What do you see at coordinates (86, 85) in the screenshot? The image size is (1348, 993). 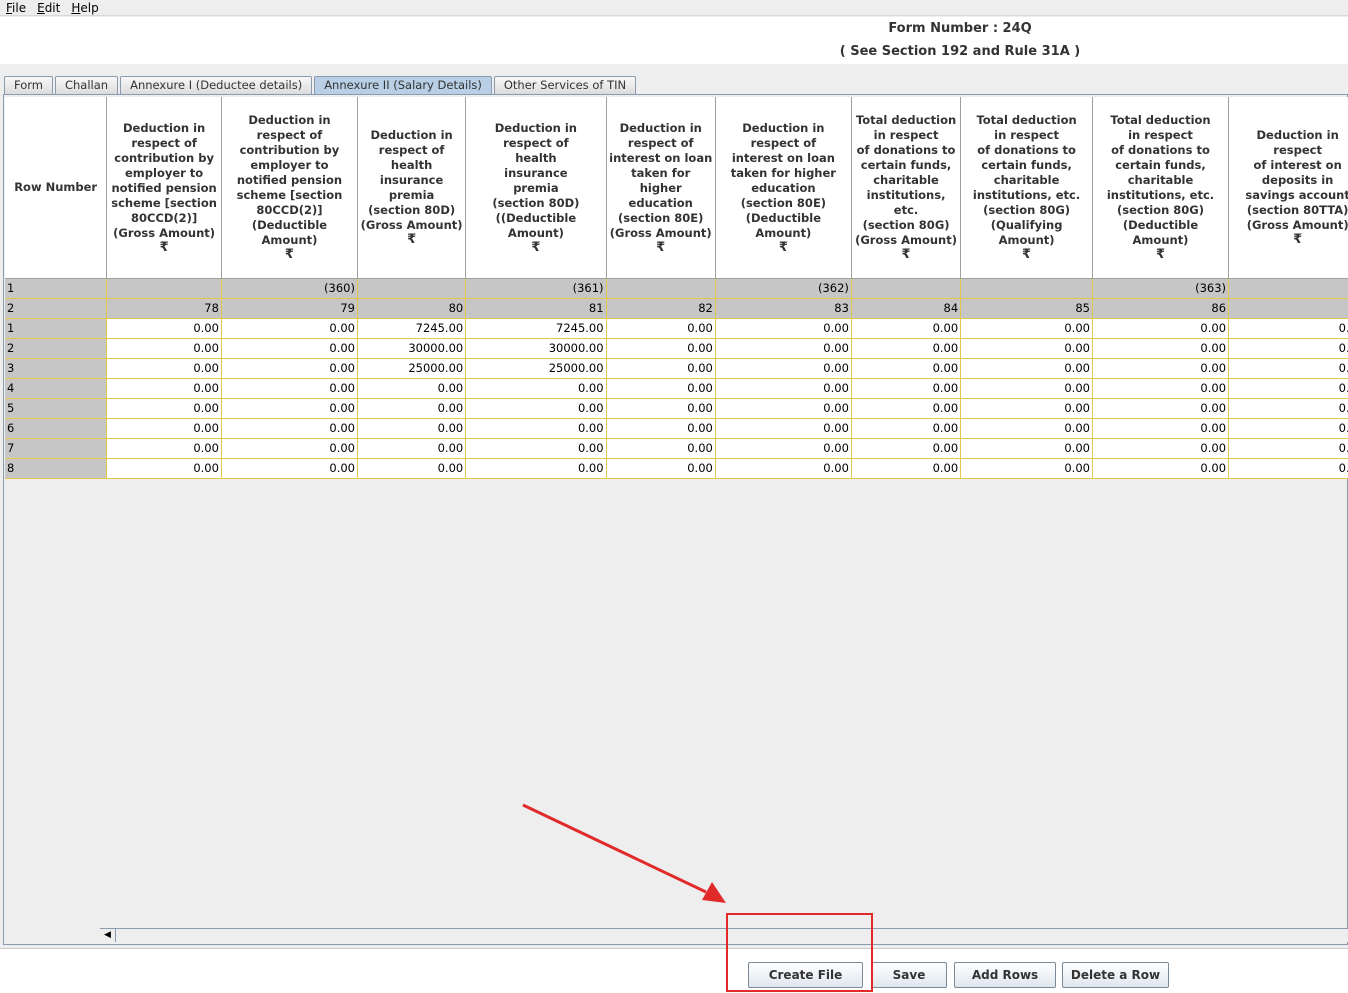 I see `tab-challan: Challan` at bounding box center [86, 85].